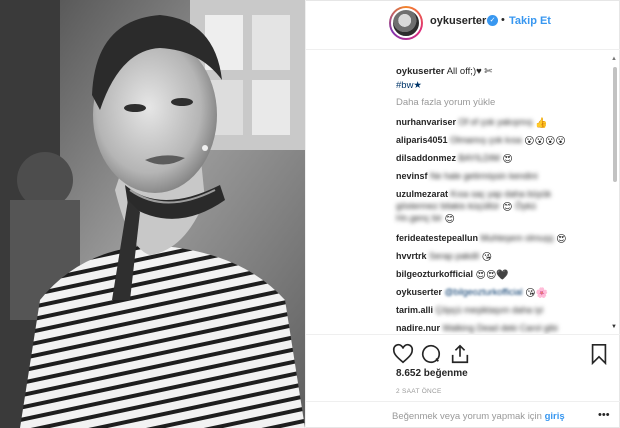 This screenshot has height=428, width=620. I want to click on story-ring, so click(406, 23).